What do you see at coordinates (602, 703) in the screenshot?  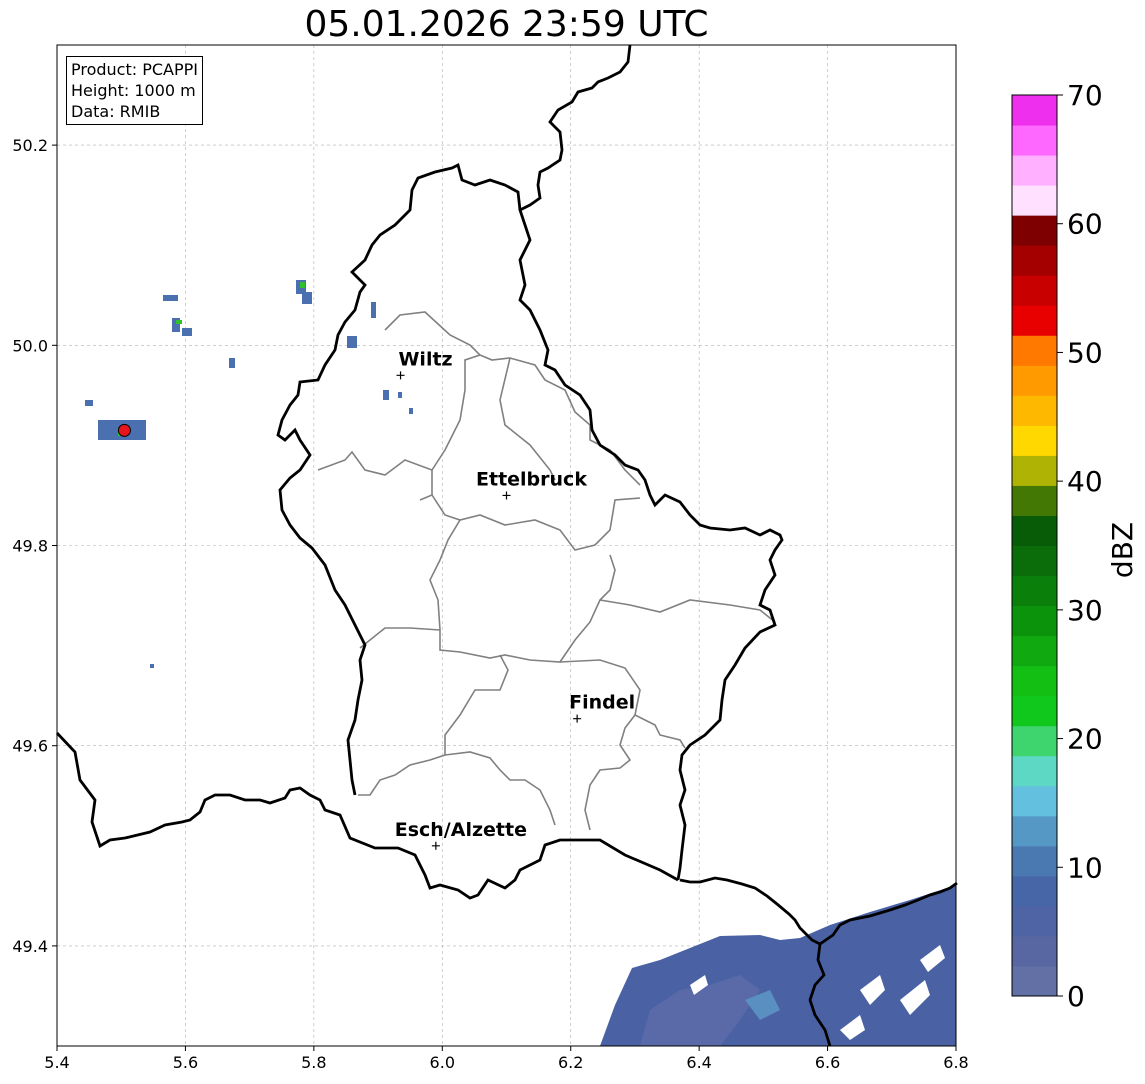 I see `city-label: Findel` at bounding box center [602, 703].